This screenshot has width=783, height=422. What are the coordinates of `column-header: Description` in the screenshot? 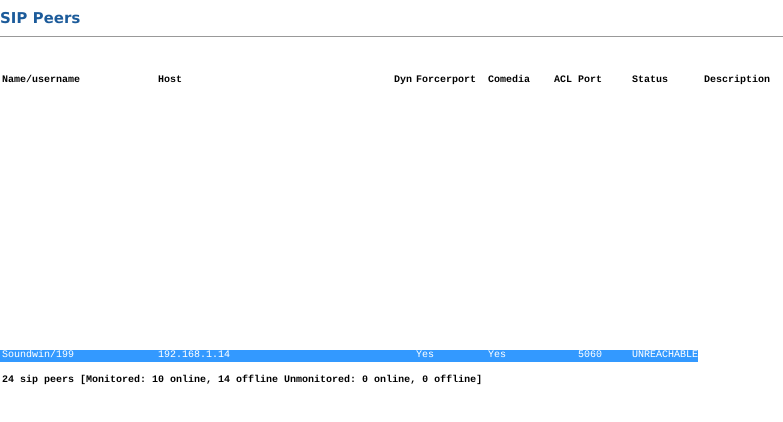 It's located at (737, 80).